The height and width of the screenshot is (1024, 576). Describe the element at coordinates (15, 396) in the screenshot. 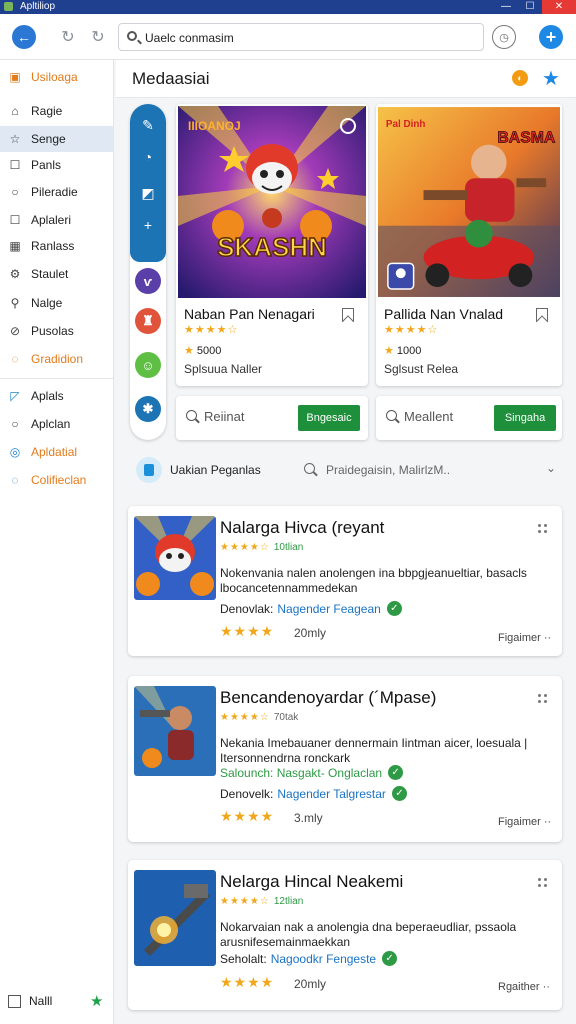

I see `tag-icon: ◸` at that location.